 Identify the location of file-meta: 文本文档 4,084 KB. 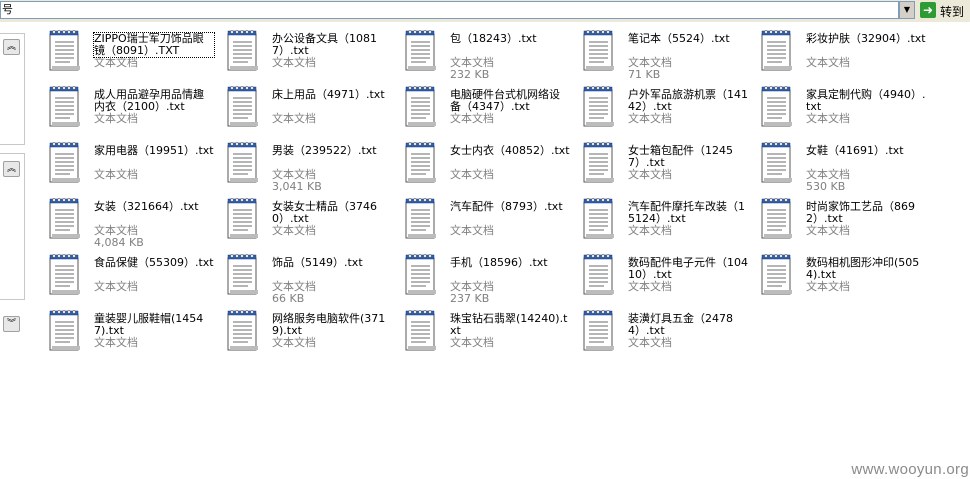
(119, 237).